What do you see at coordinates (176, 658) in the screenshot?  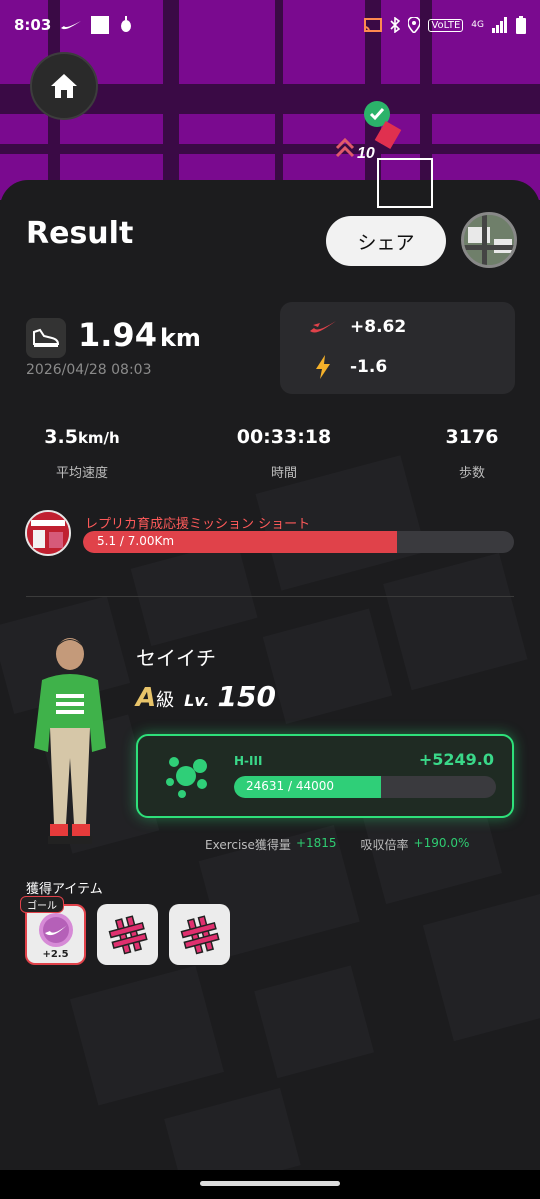 I see `character-name: セイイチ` at bounding box center [176, 658].